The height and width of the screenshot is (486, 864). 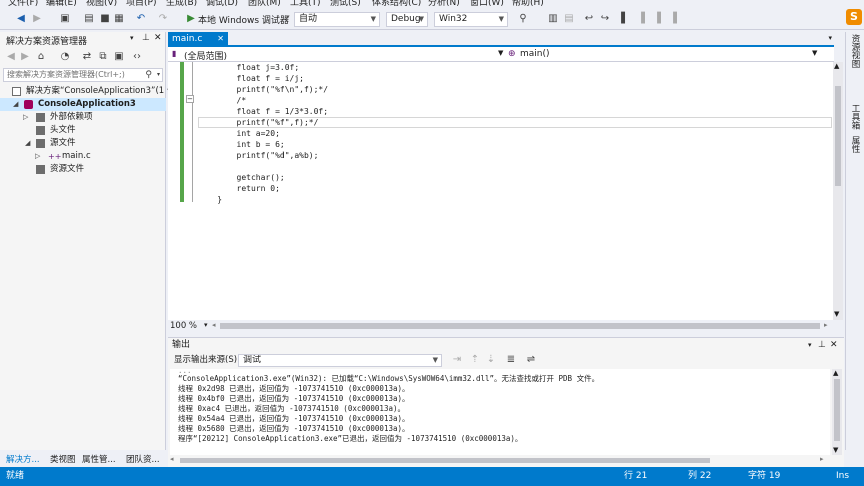 What do you see at coordinates (589, 19) in the screenshot?
I see `comment-icon: ↩` at bounding box center [589, 19].